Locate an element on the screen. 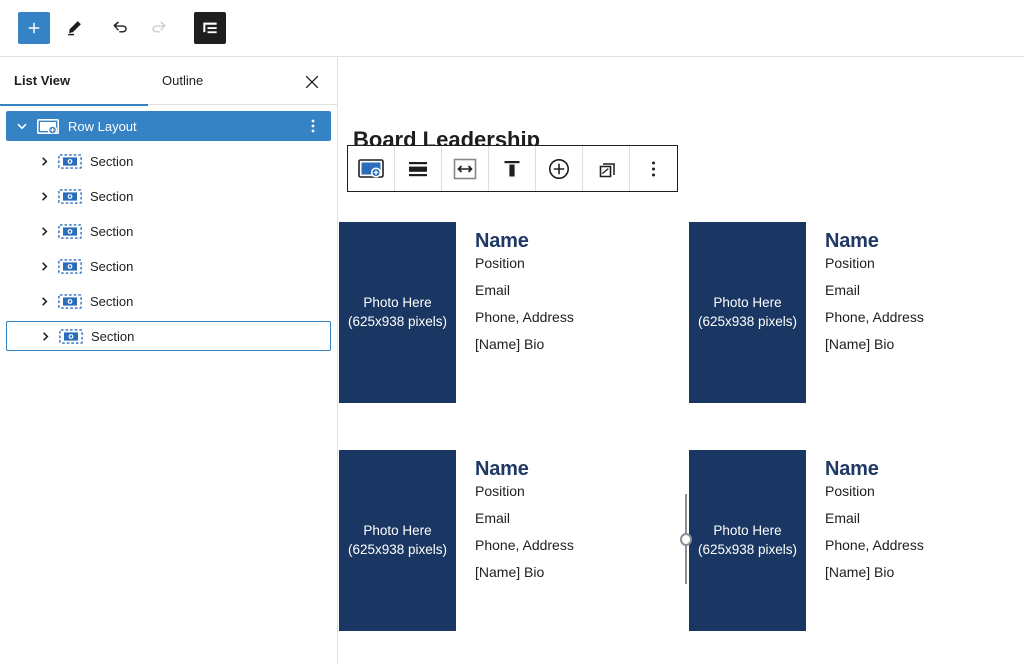  full-width-button is located at coordinates (465, 168).